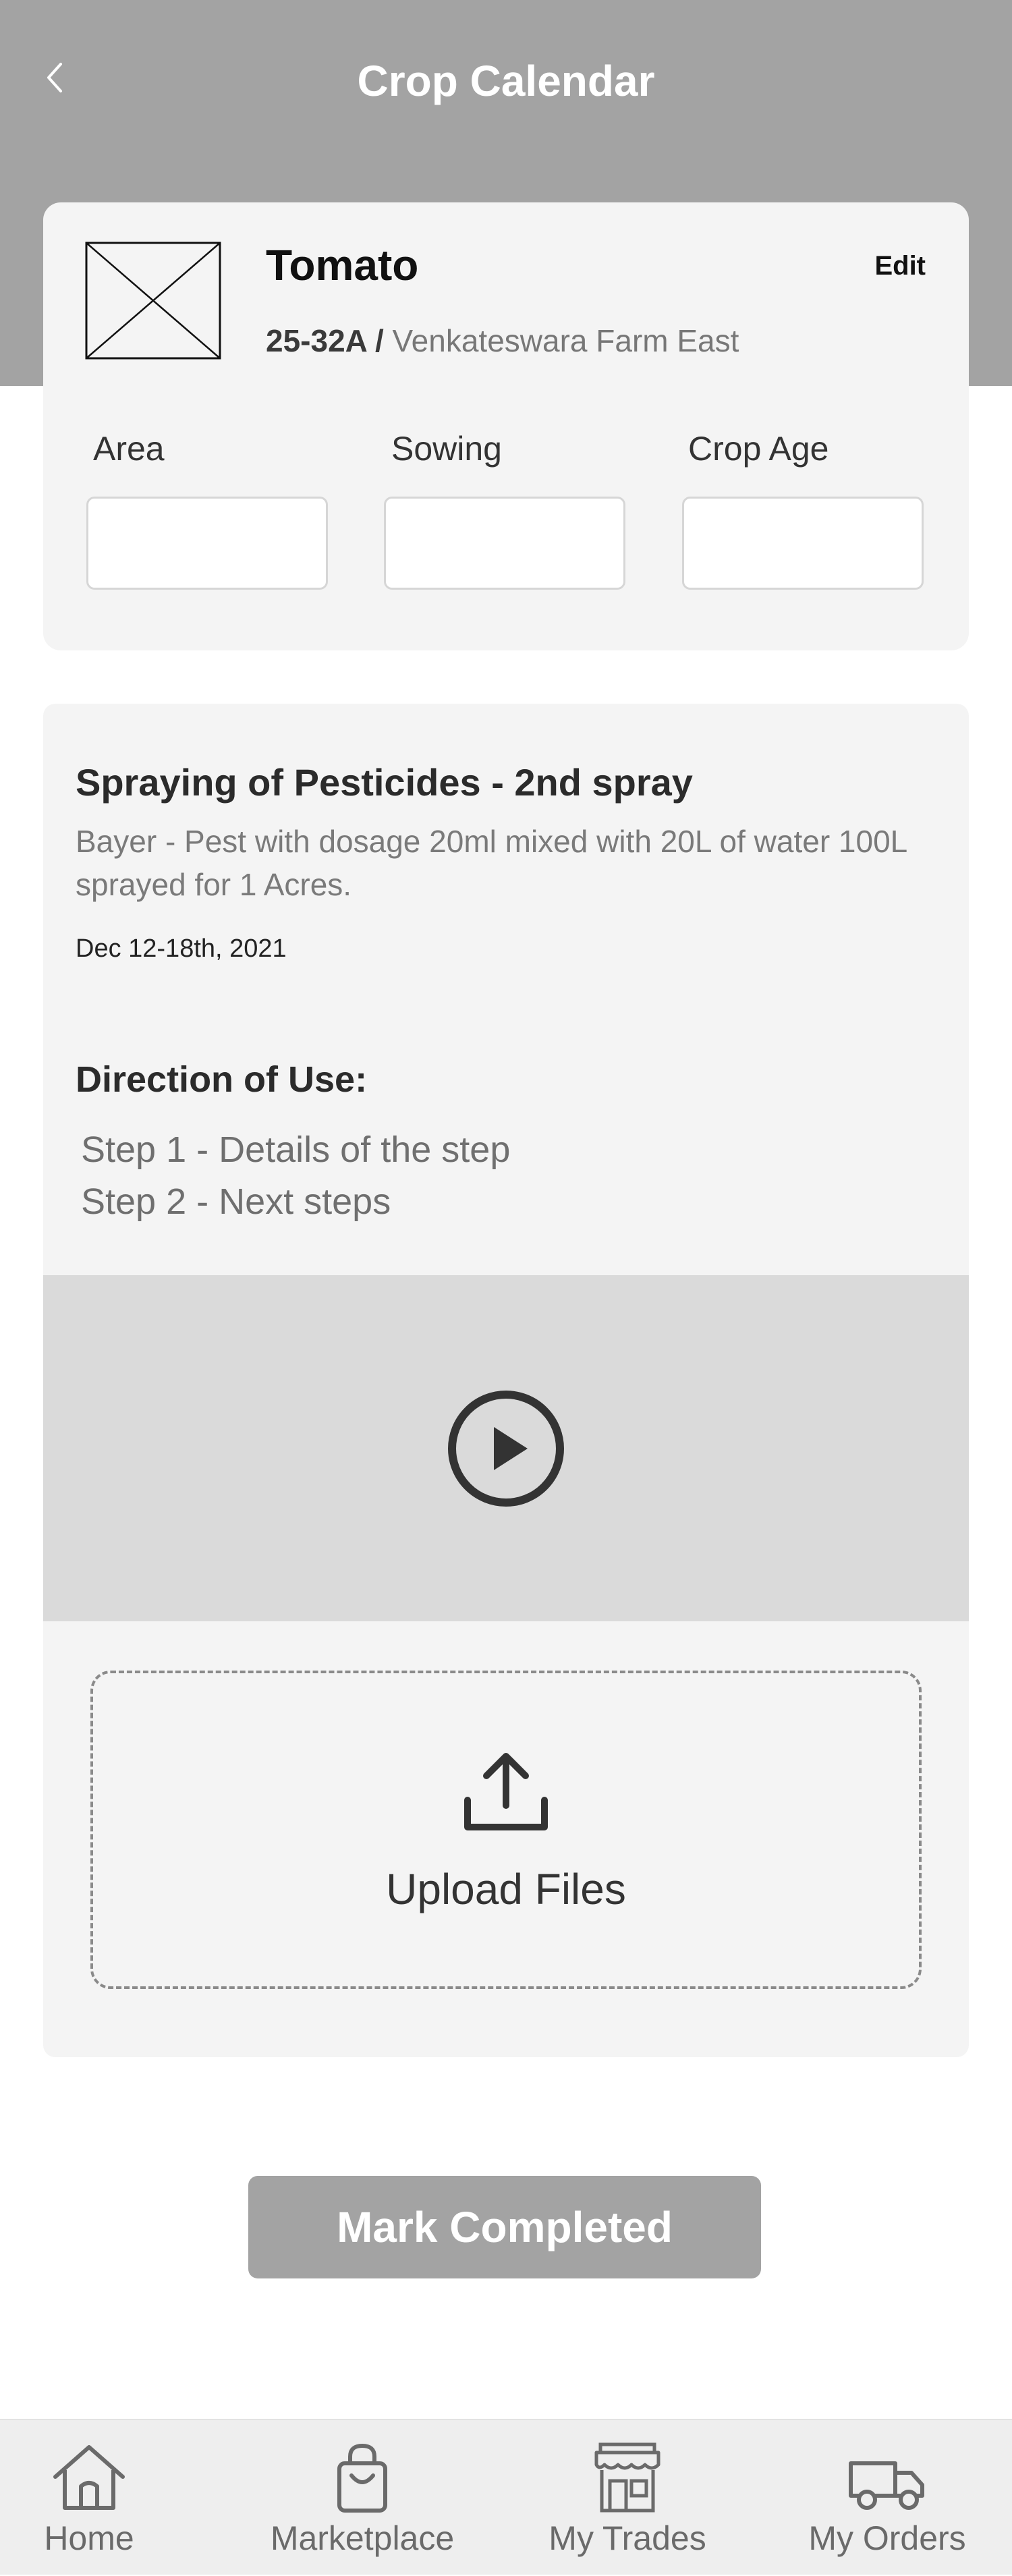 The image size is (1012, 2576). Describe the element at coordinates (89, 2538) in the screenshot. I see `nav-label-home: Home` at that location.